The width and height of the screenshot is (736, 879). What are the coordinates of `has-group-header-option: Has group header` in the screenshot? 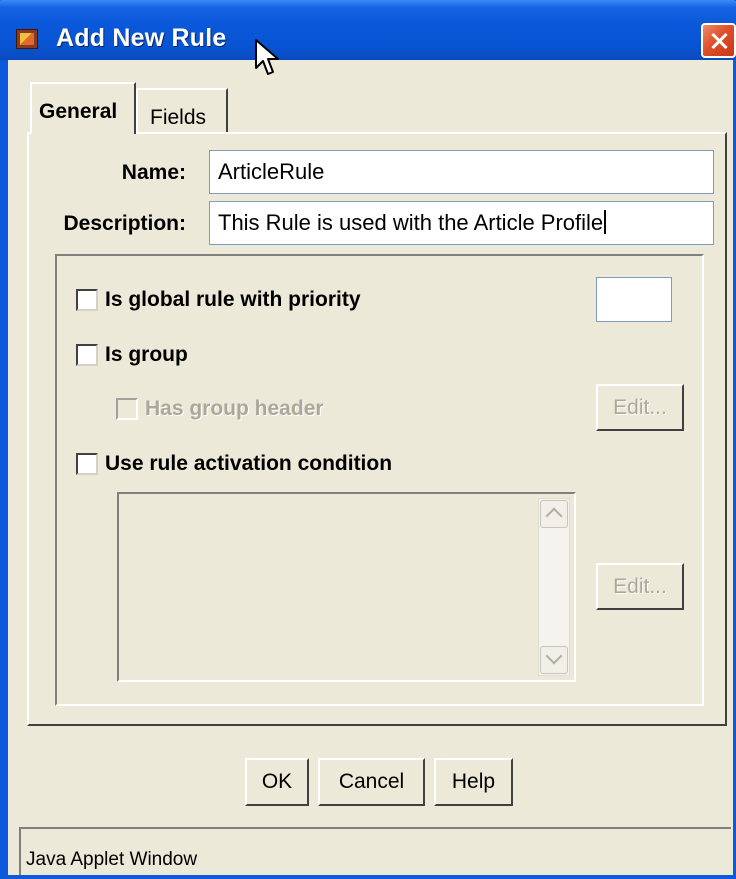 It's located at (220, 409).